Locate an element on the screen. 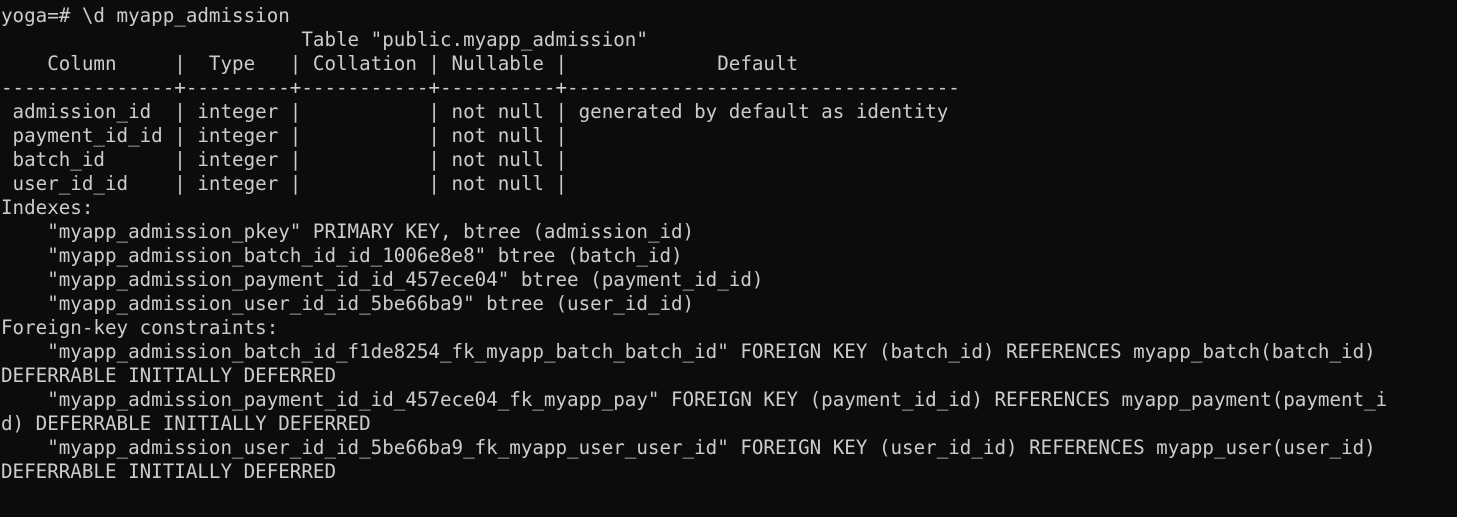 Image resolution: width=1457 pixels, height=517 pixels. prompt-line: yoga=# \d myapp_admission is located at coordinates (145, 15).